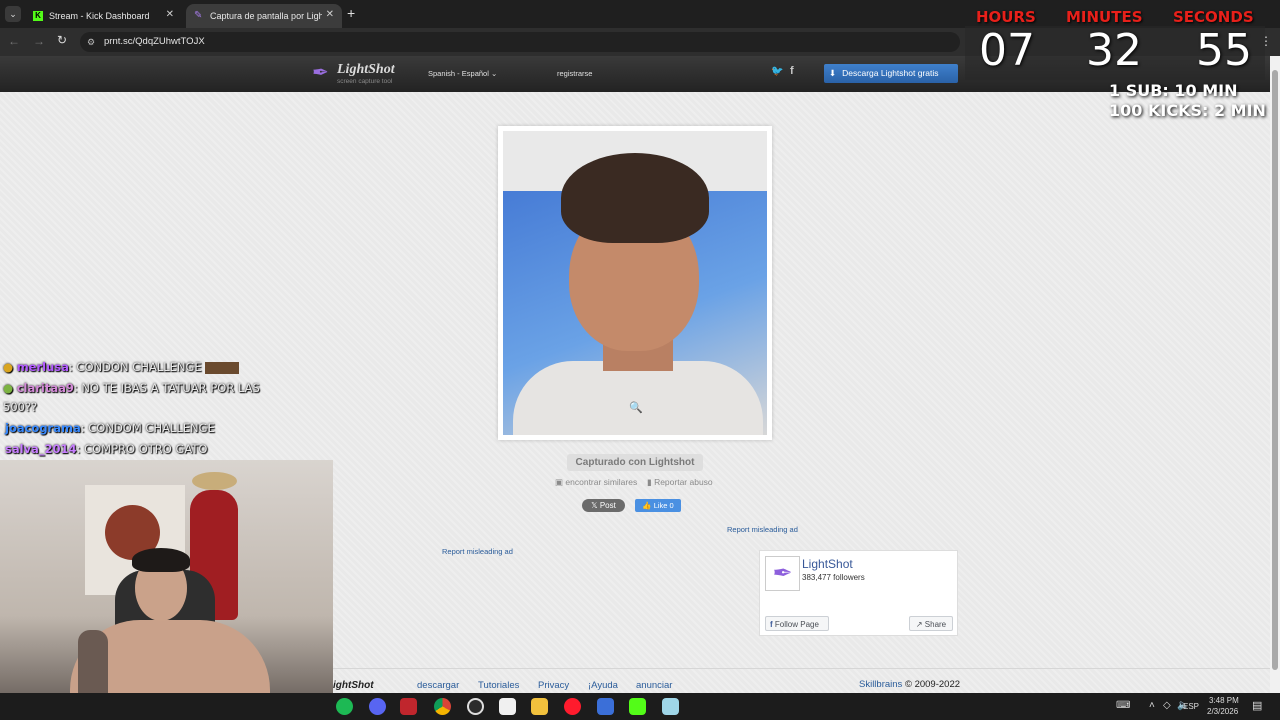  I want to click on logo-subtitle: screen capture tool, so click(365, 81).